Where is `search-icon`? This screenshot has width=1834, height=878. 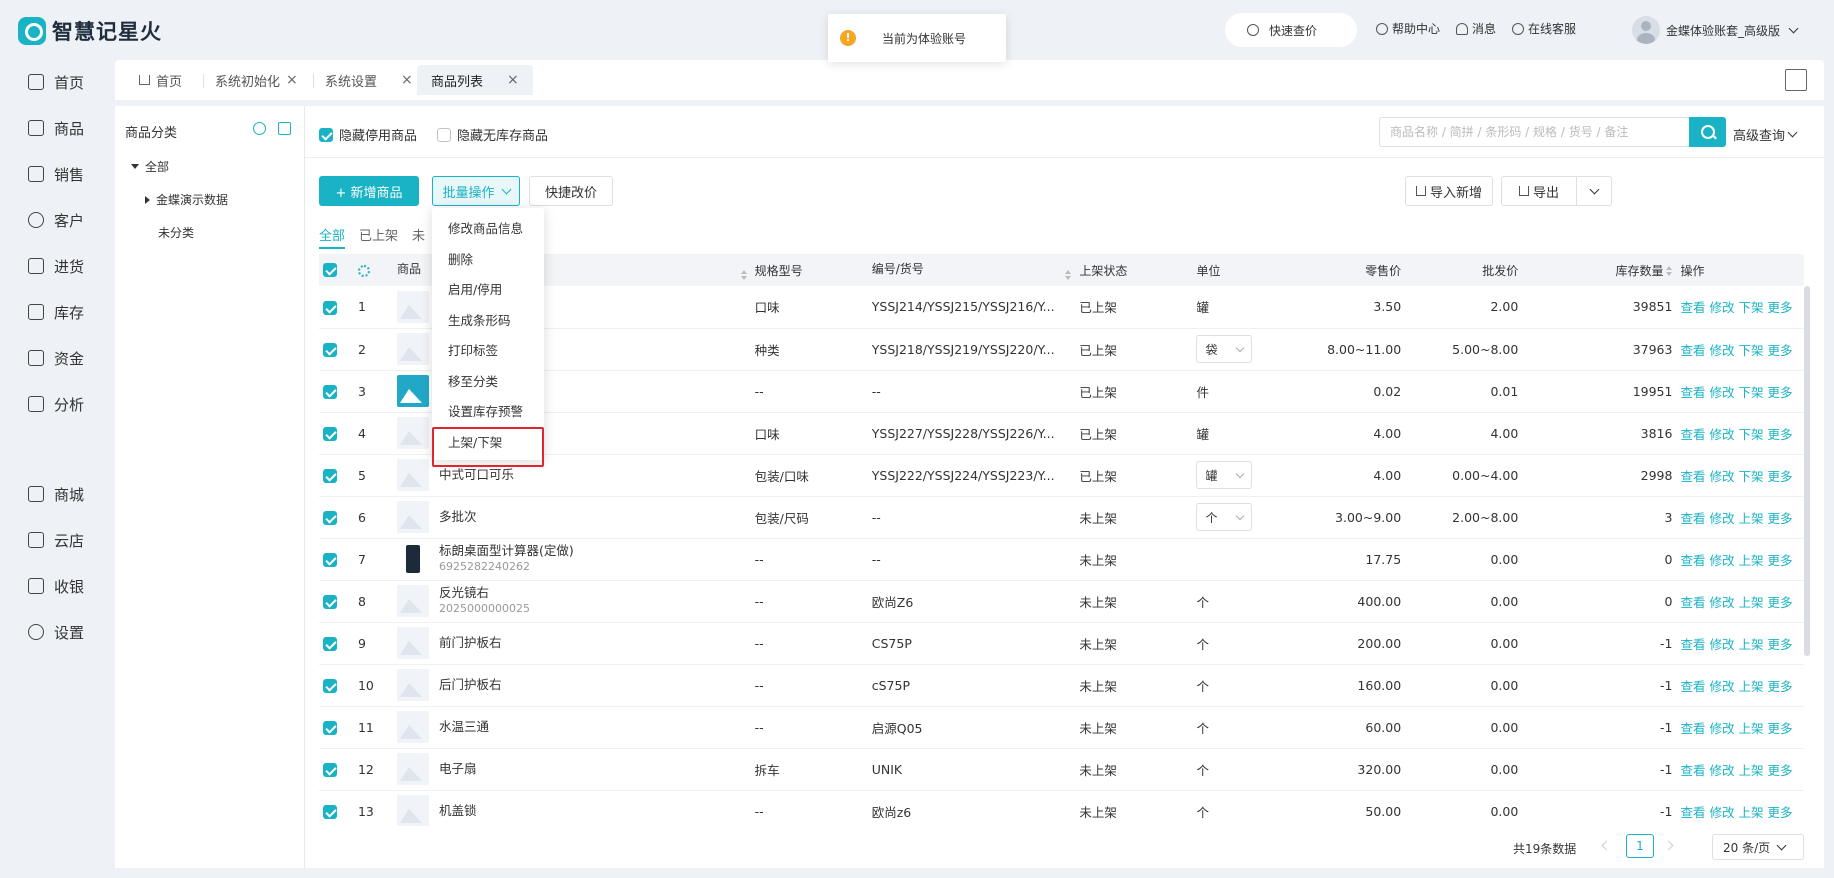 search-icon is located at coordinates (259, 128).